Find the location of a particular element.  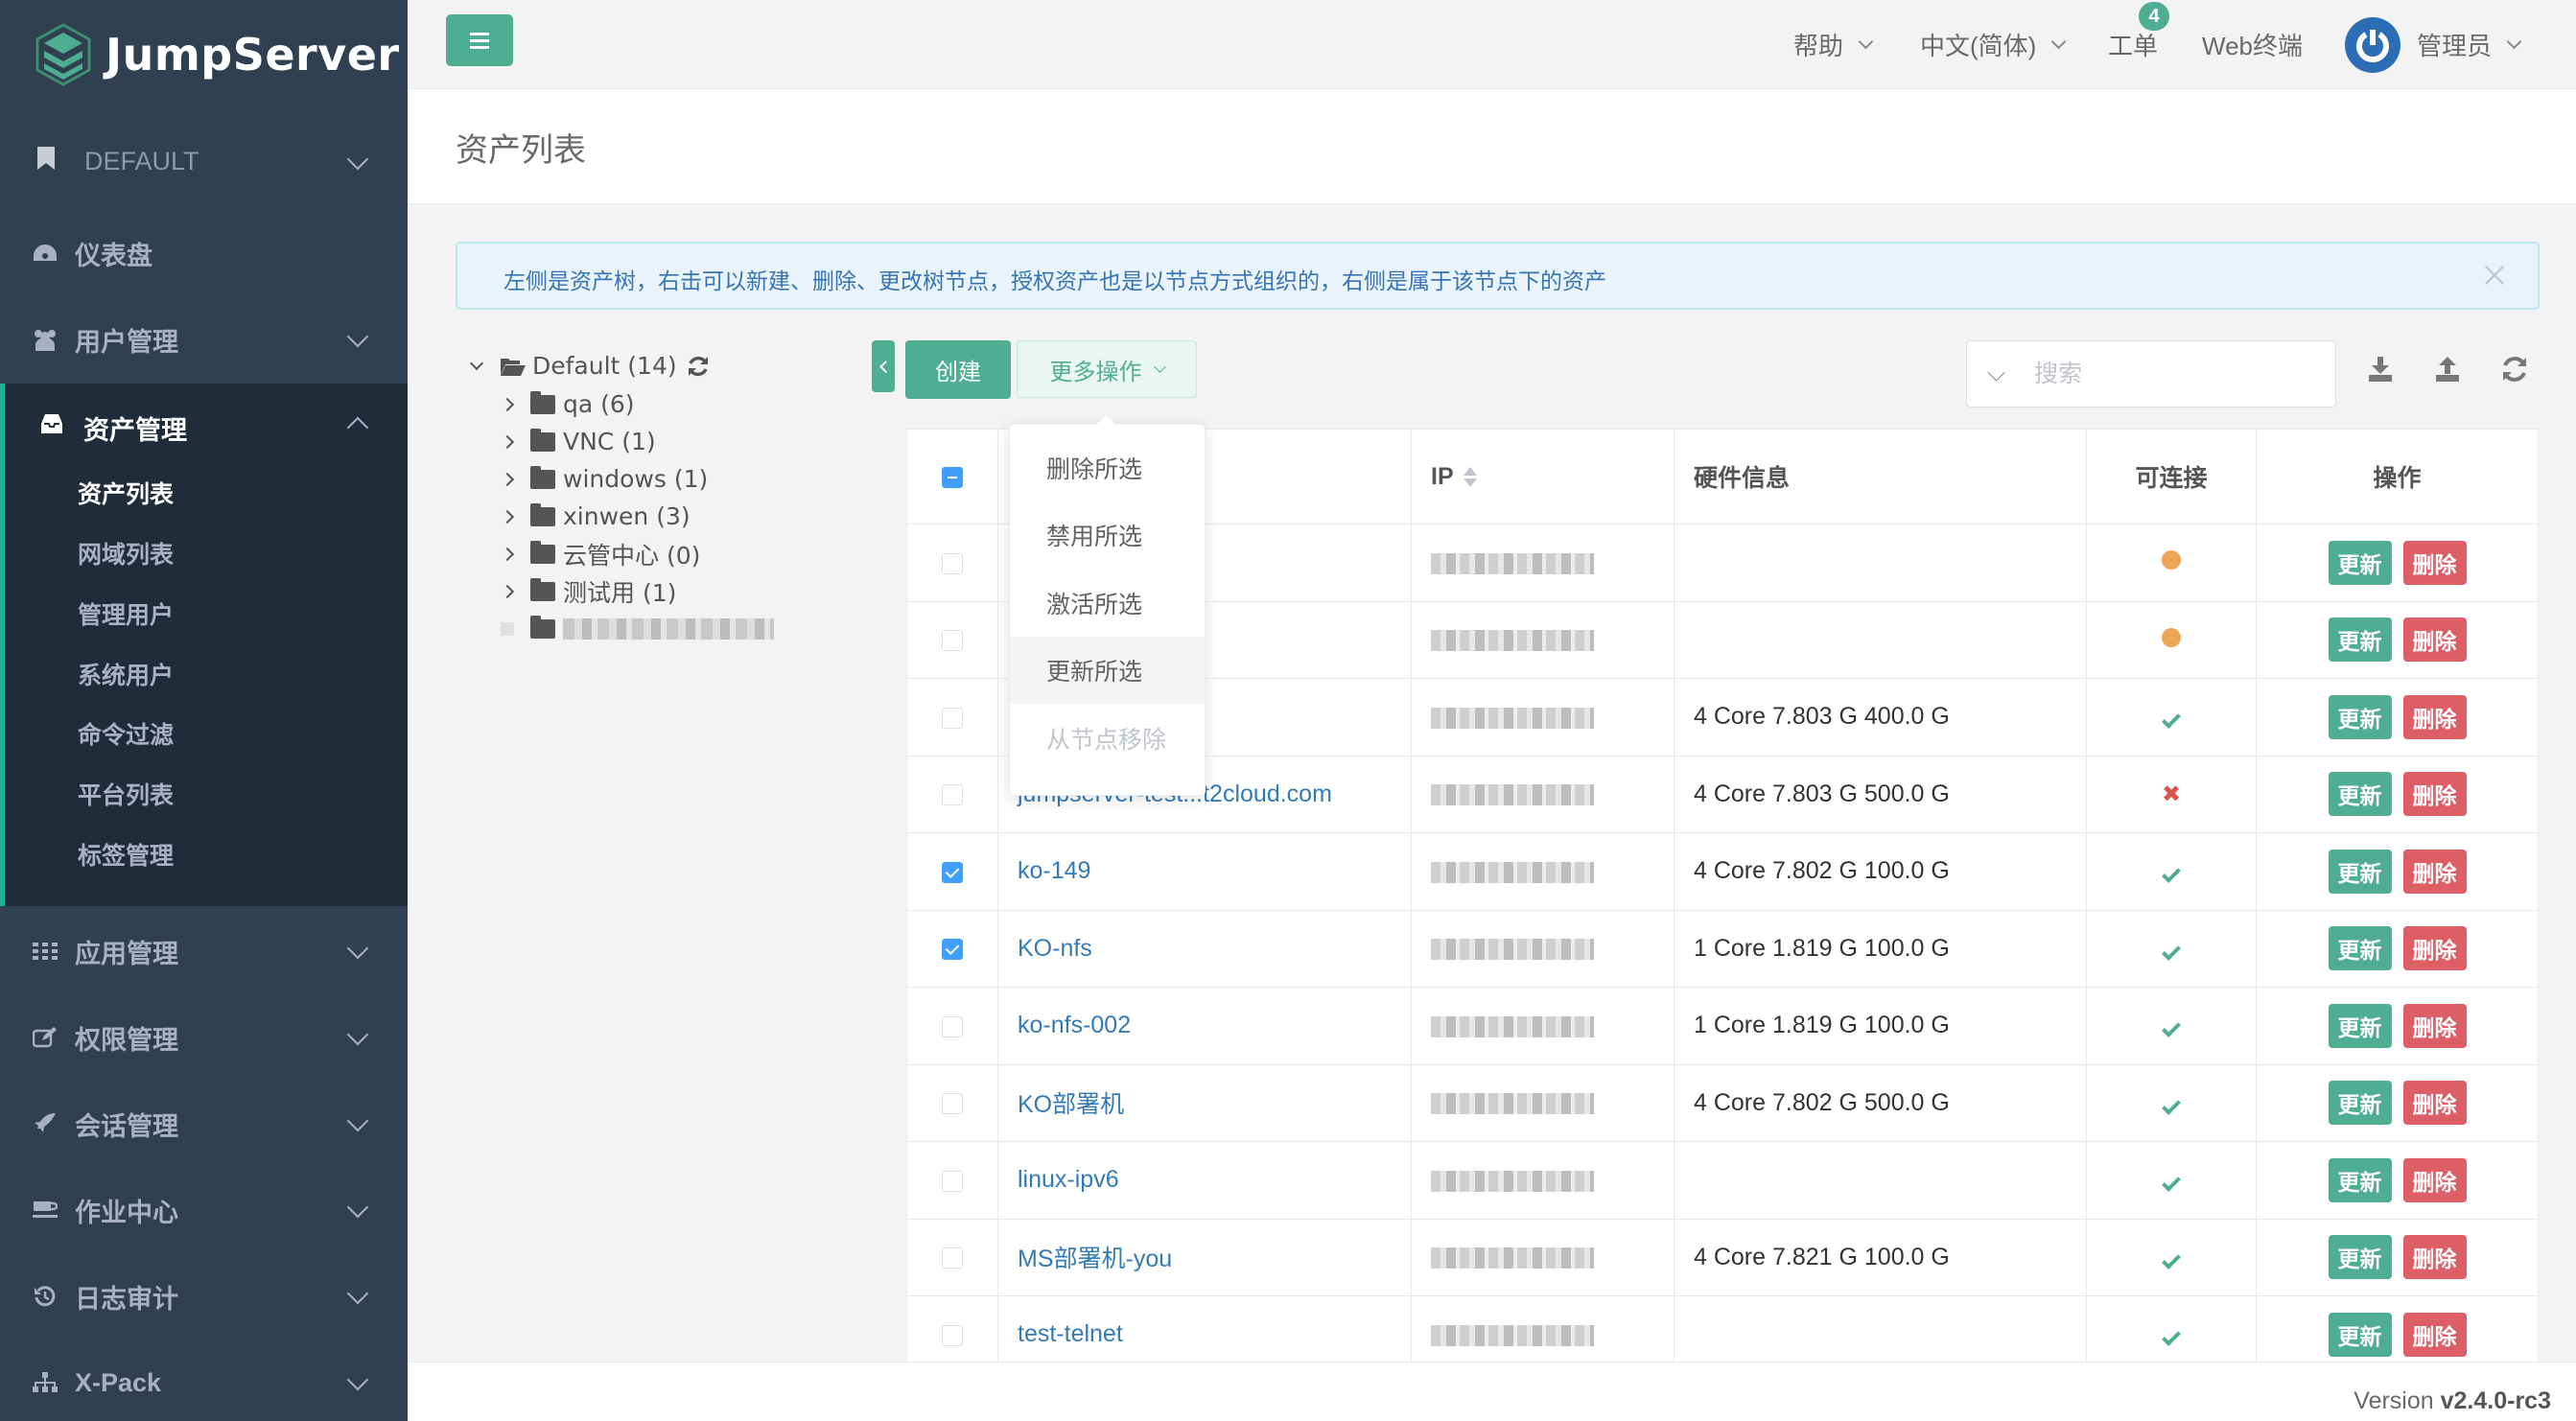

web-terminal-link: Web终端 is located at coordinates (2252, 44).